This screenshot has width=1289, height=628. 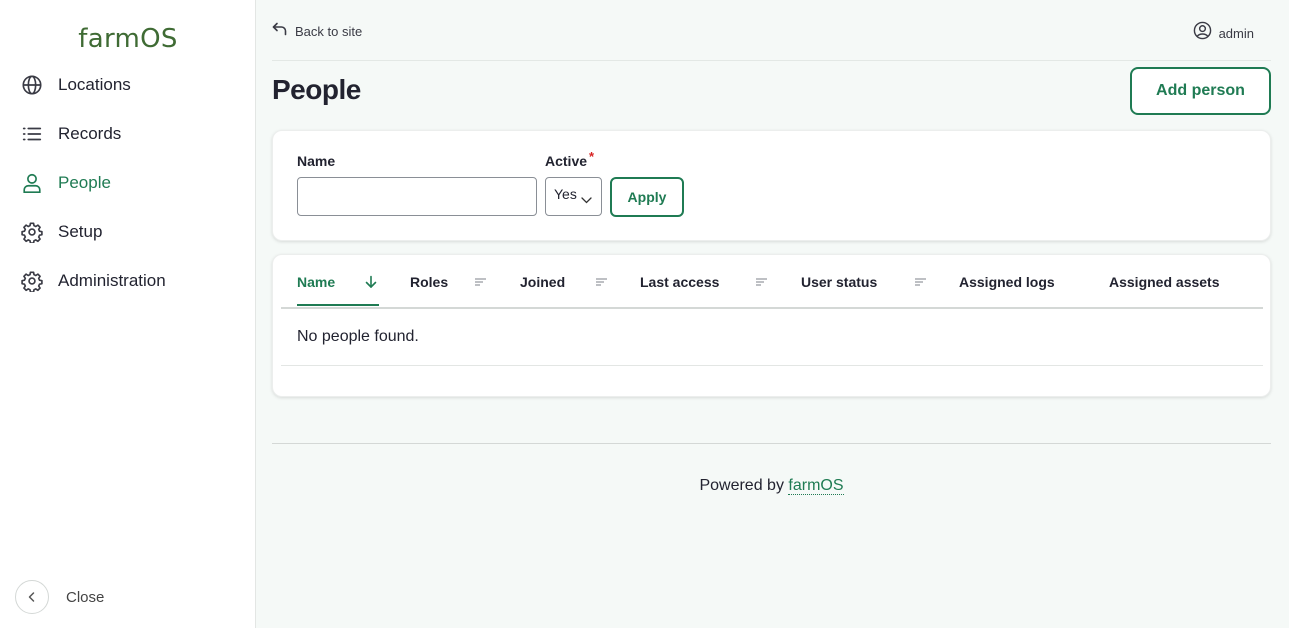 What do you see at coordinates (80, 231) in the screenshot?
I see `sidebar-item-label: Setup` at bounding box center [80, 231].